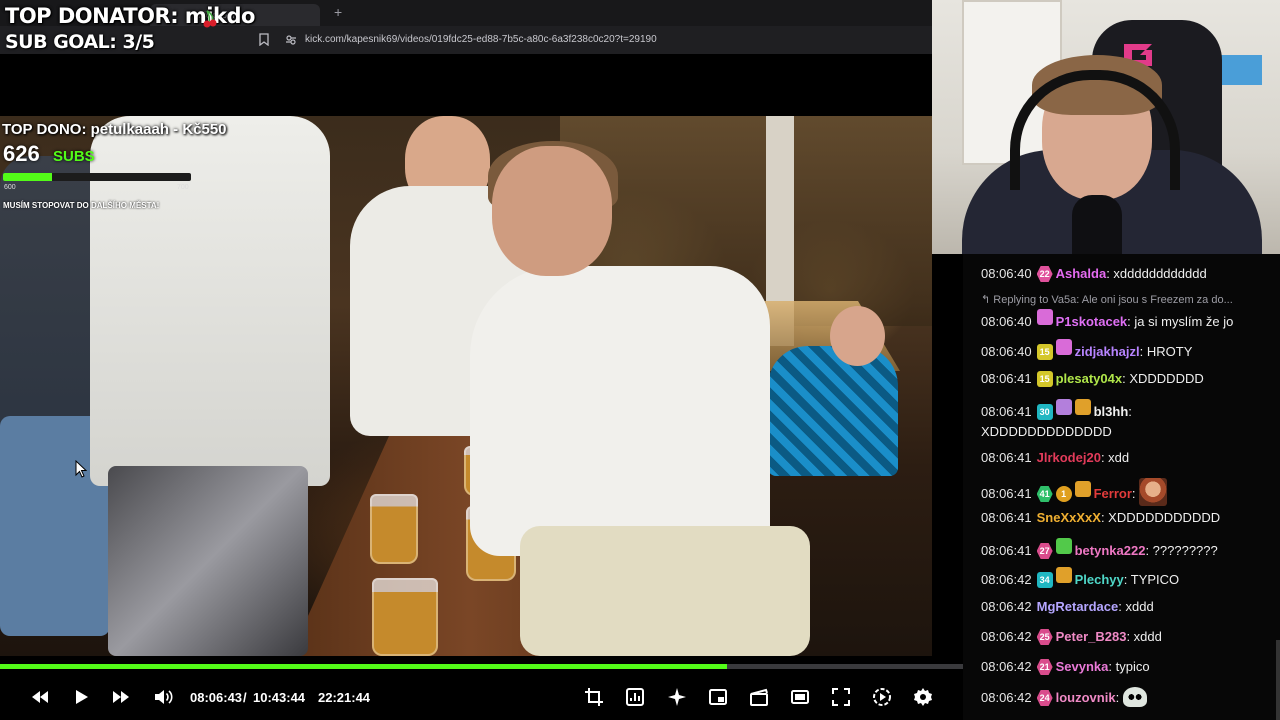  I want to click on subscriber-badge-icon: 27, so click(1044, 551).